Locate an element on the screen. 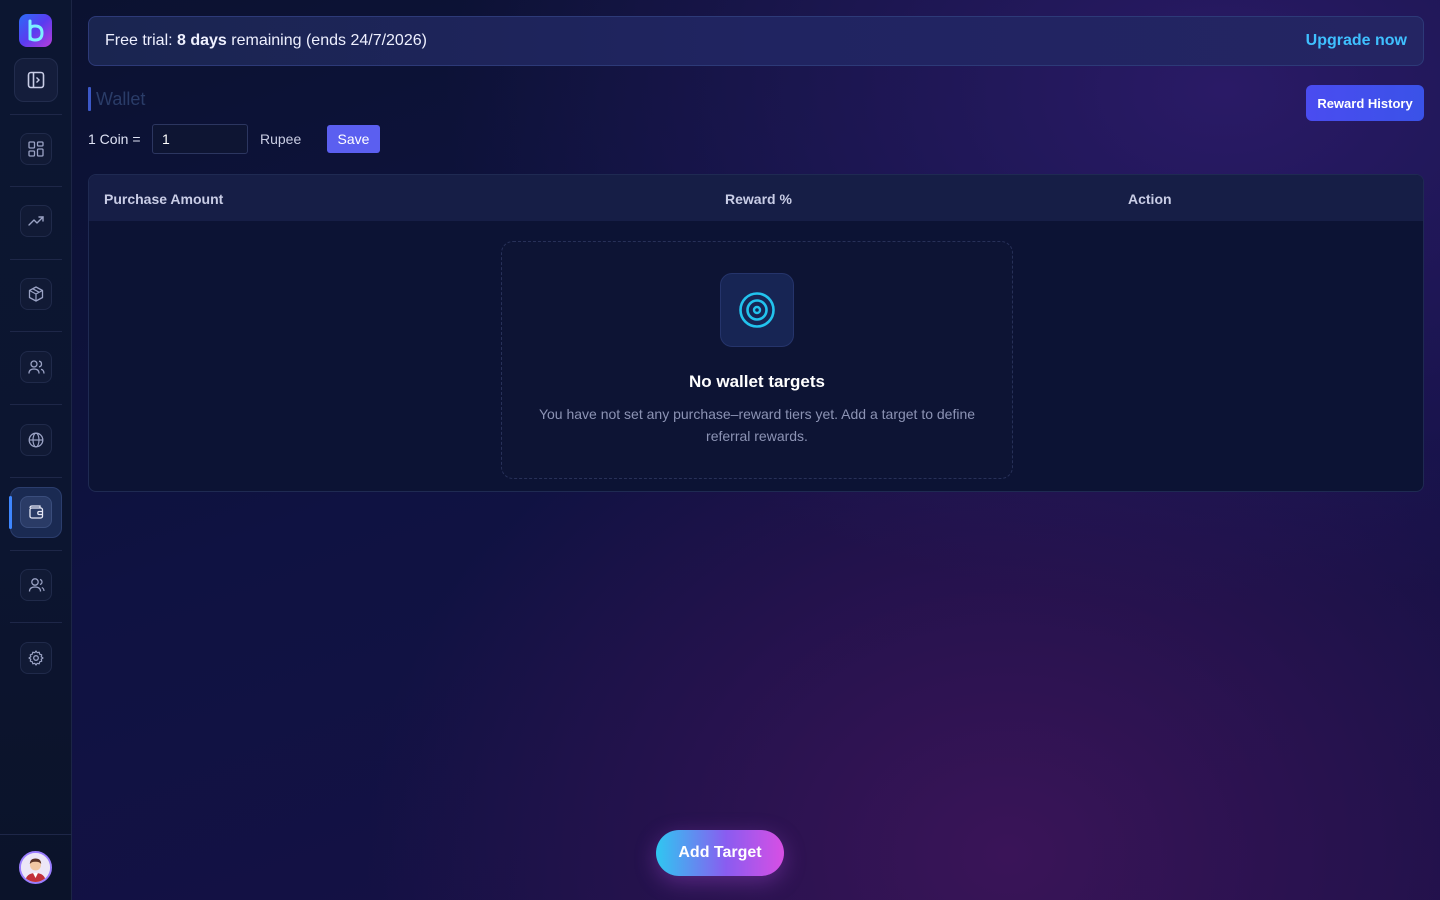 This screenshot has height=900, width=1440. column-header-purchase-amount: Purchase Amount is located at coordinates (164, 199).